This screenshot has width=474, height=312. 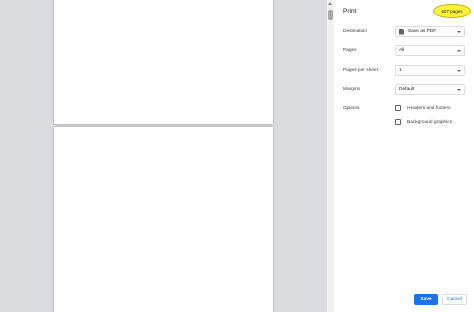 What do you see at coordinates (360, 70) in the screenshot?
I see `pages-per-sheet-label: Pages per sheet` at bounding box center [360, 70].